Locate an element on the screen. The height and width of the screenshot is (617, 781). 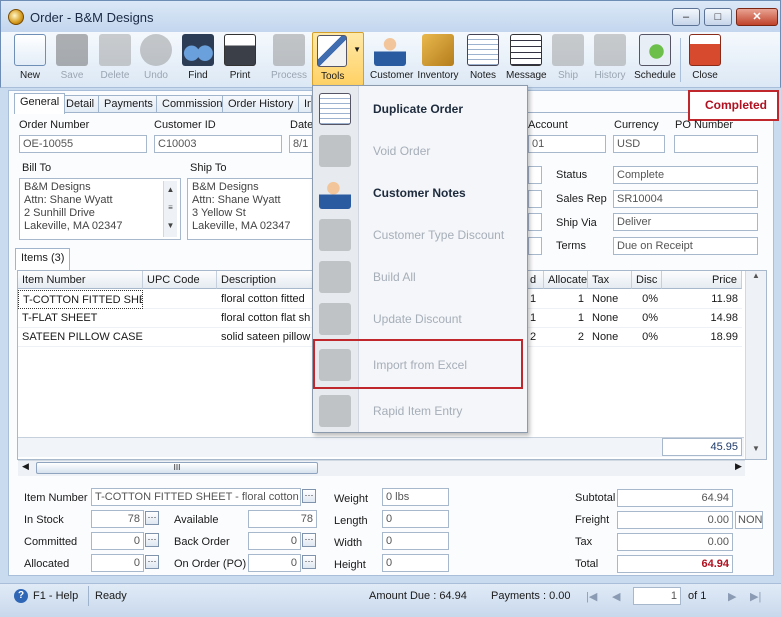
maximize-button: □ is located at coordinates (718, 17).